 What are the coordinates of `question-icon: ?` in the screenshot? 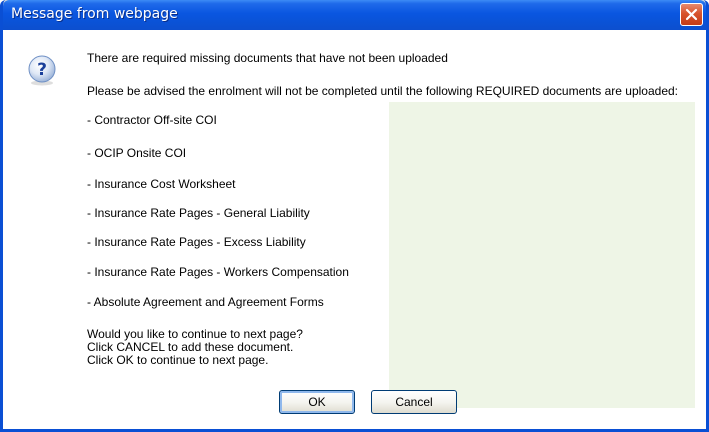 It's located at (42, 70).